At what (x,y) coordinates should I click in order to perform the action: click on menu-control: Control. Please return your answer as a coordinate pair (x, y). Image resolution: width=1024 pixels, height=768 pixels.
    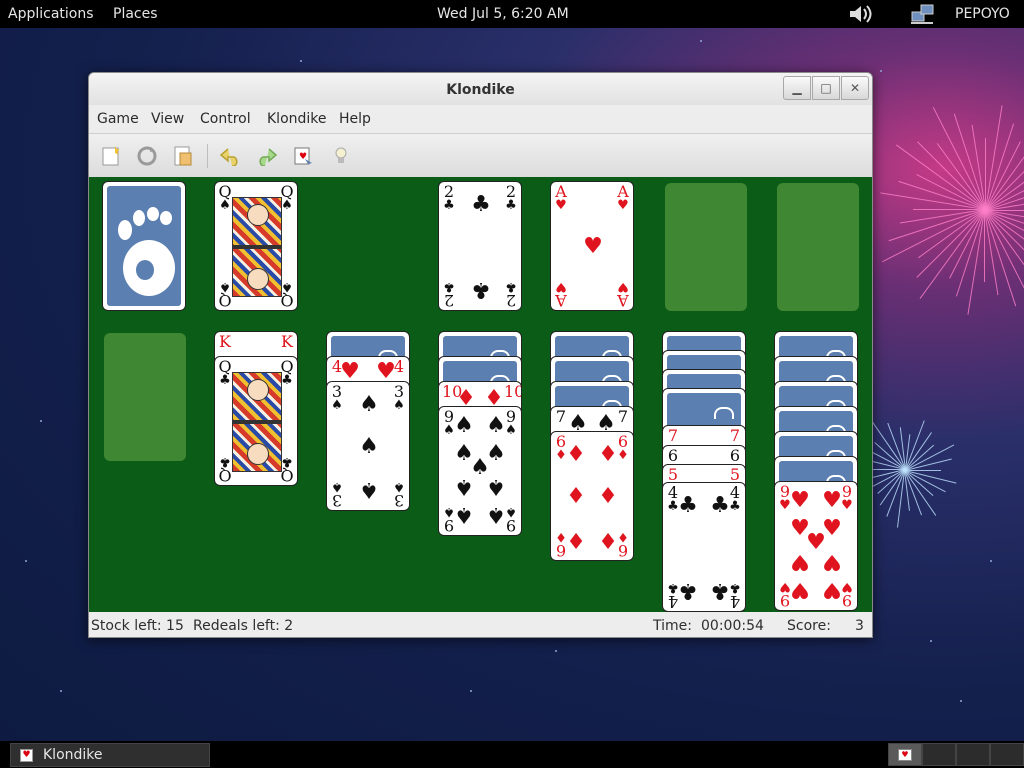
    Looking at the image, I should click on (225, 119).